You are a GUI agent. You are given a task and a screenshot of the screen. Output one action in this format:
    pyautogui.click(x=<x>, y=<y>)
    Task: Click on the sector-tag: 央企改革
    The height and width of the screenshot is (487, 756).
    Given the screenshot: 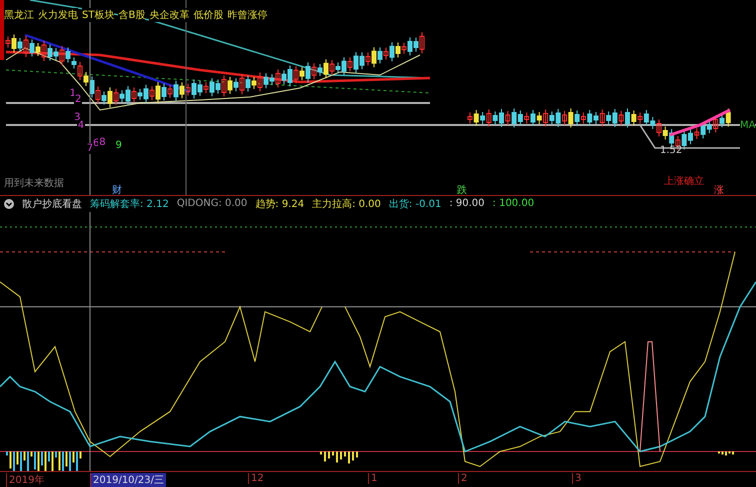 What is the action you would take?
    pyautogui.click(x=169, y=15)
    